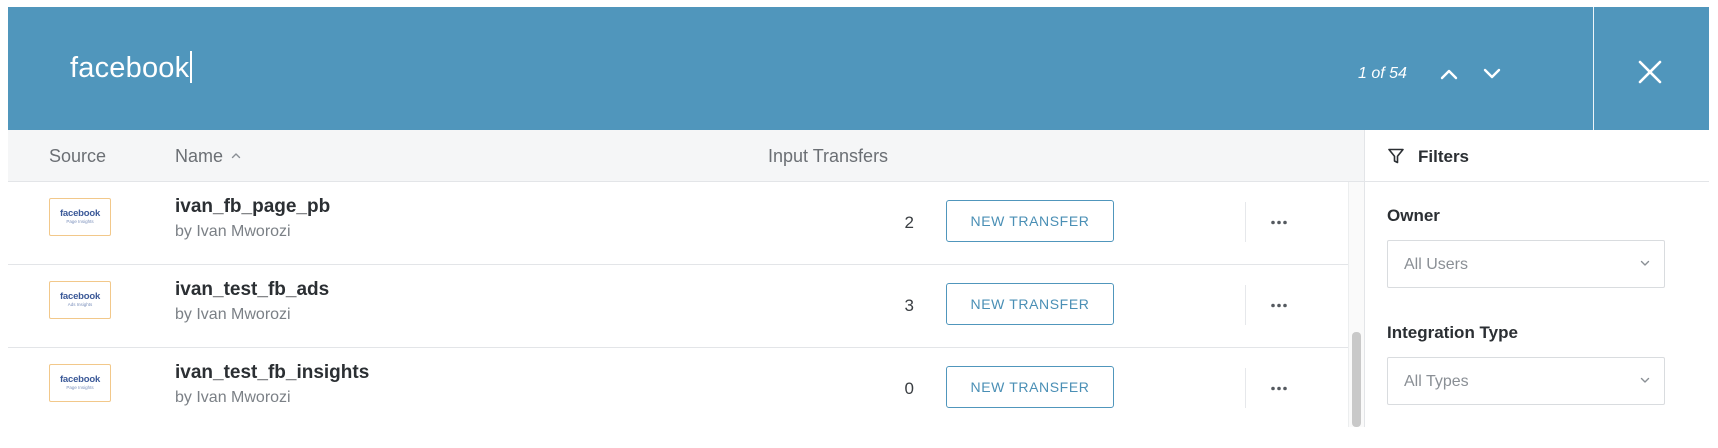  What do you see at coordinates (191, 67) in the screenshot?
I see `text-caret` at bounding box center [191, 67].